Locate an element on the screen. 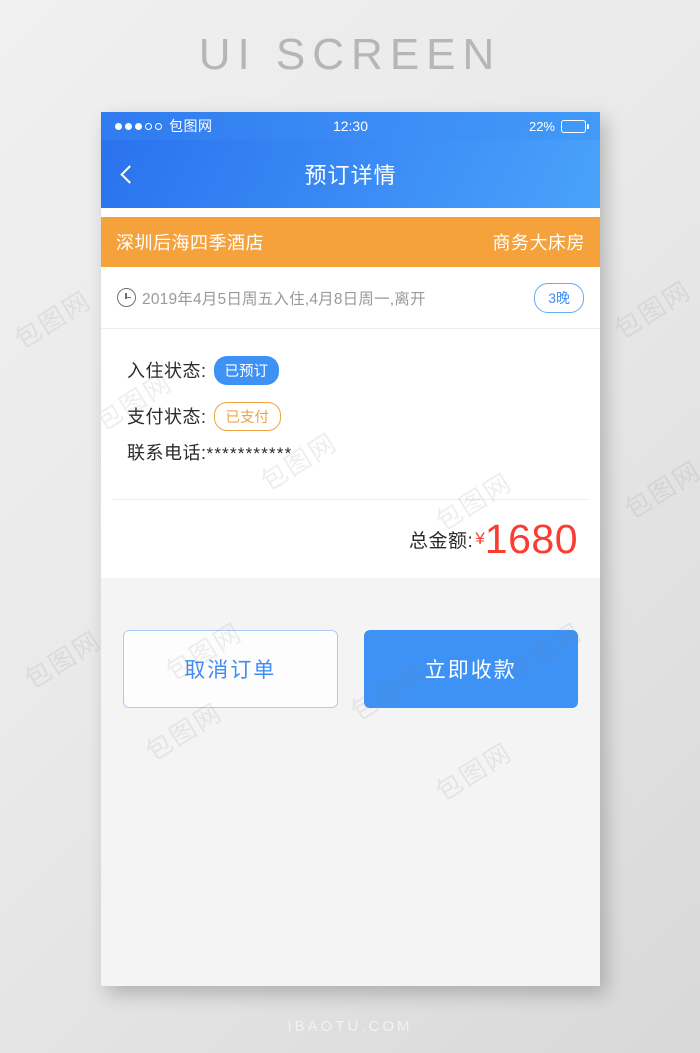  nav-divider is located at coordinates (350, 212).